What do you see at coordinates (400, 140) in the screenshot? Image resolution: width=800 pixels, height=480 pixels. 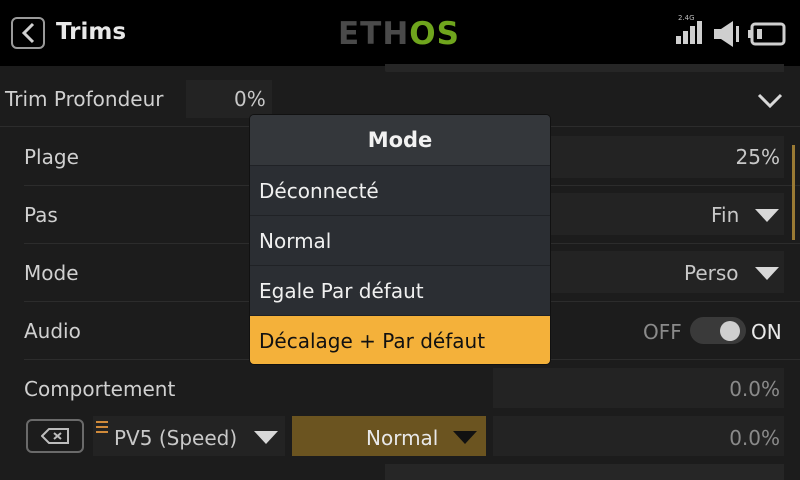 I see `dialog-title: Mode` at bounding box center [400, 140].